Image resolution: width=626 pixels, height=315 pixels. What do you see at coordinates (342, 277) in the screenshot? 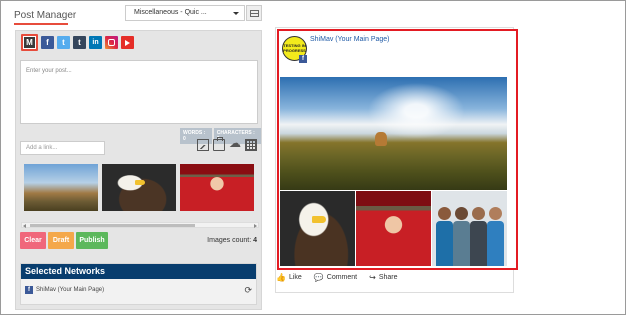
I see `comment-label: Comment` at bounding box center [342, 277].